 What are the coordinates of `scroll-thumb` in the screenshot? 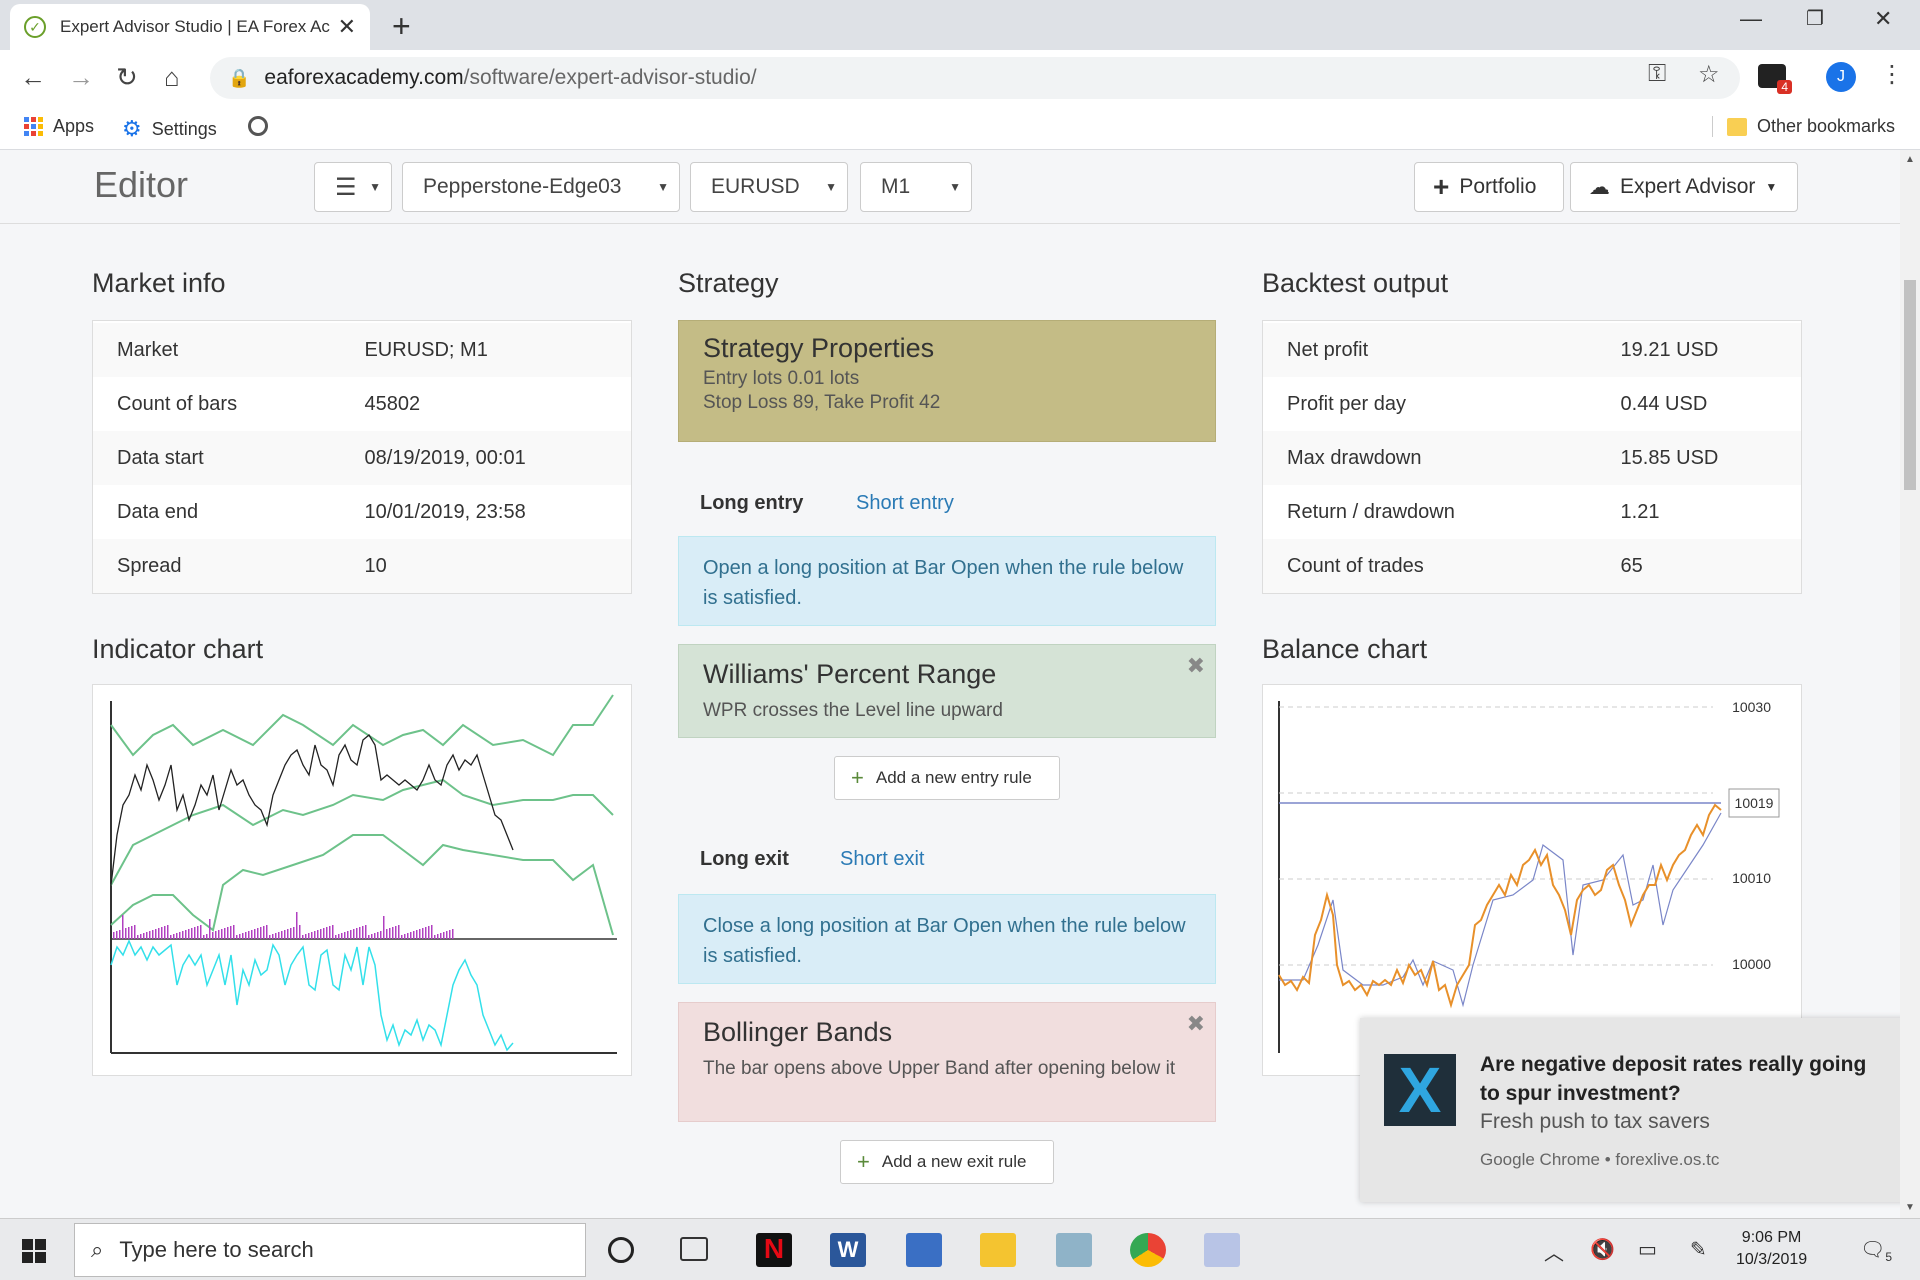 It's located at (1910, 385).